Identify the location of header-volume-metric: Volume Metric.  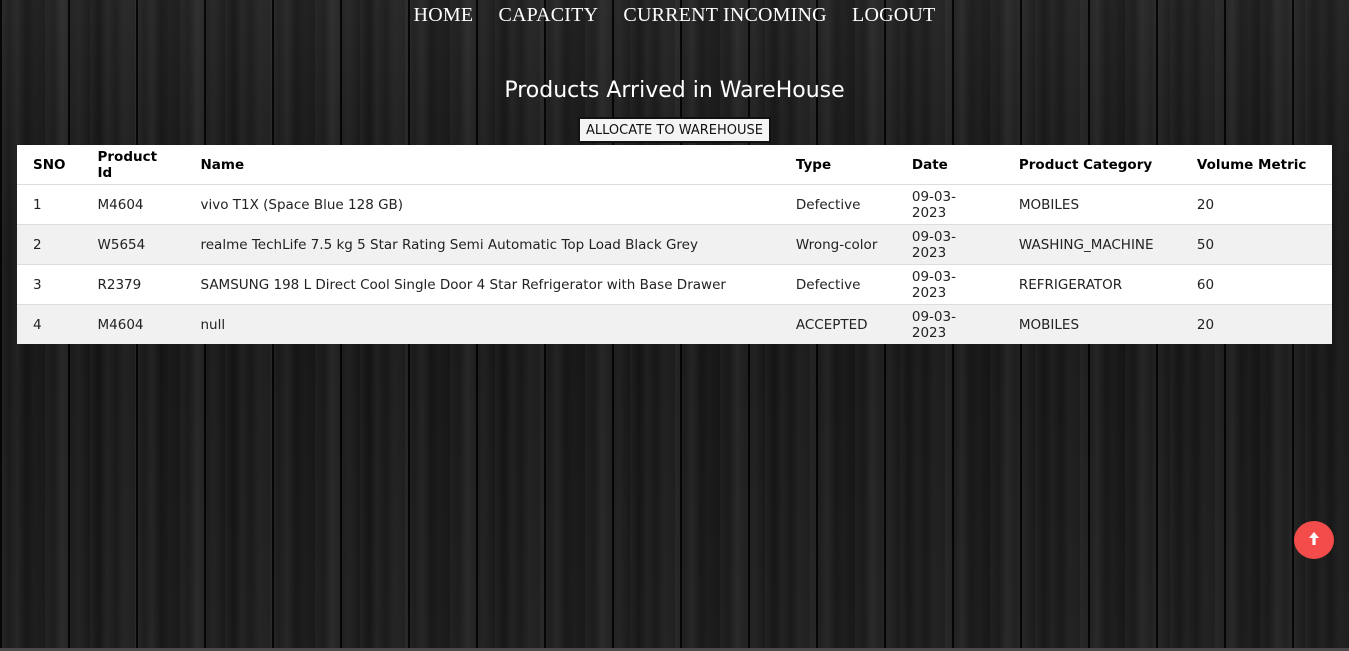
(1256, 165).